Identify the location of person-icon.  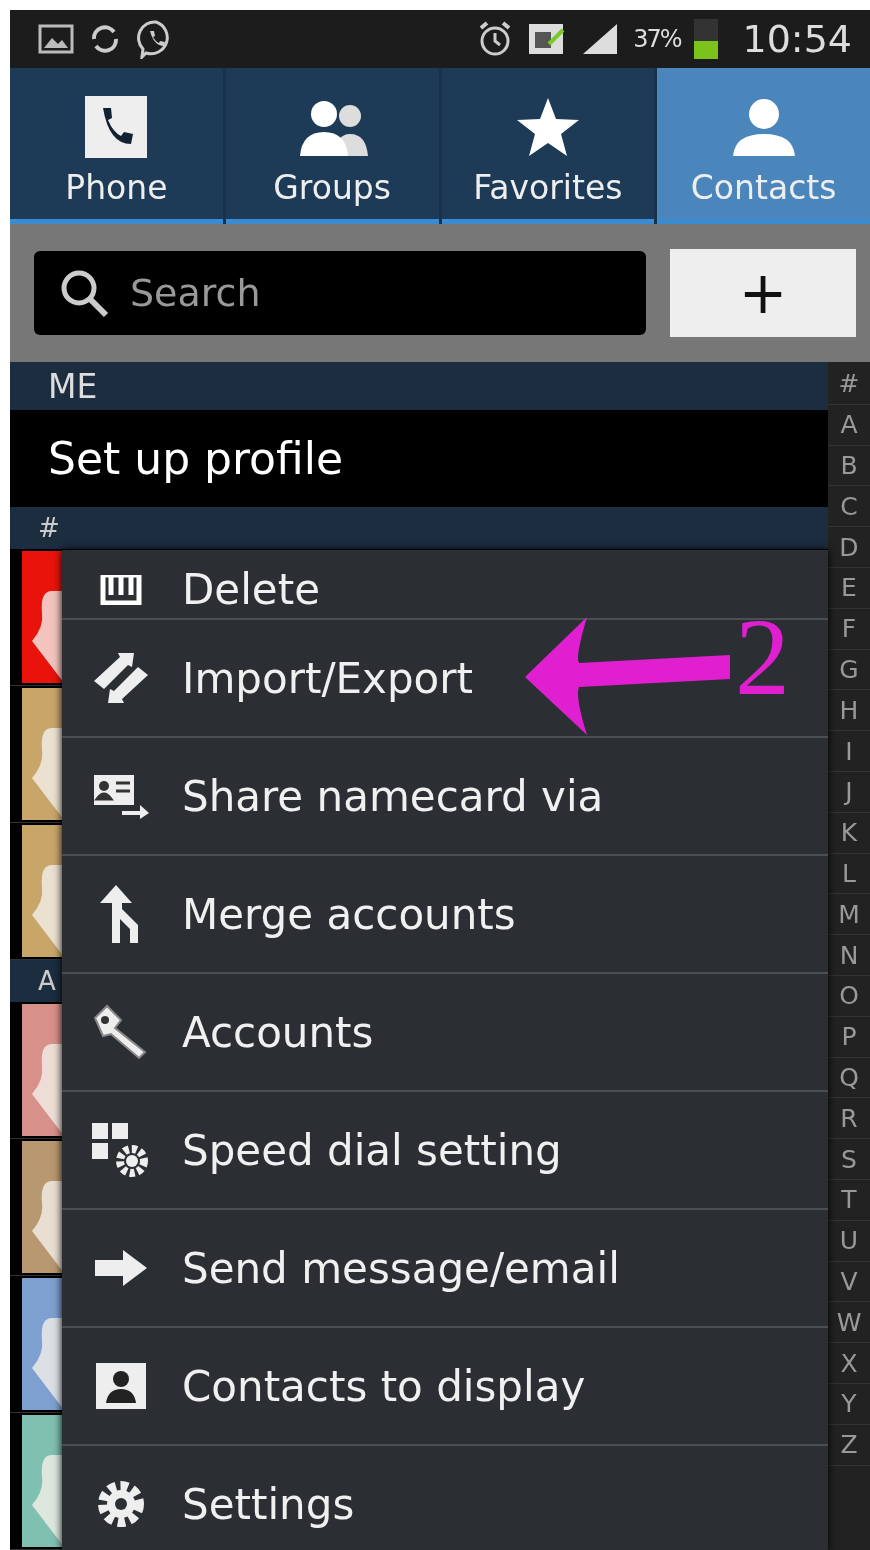
(763, 127).